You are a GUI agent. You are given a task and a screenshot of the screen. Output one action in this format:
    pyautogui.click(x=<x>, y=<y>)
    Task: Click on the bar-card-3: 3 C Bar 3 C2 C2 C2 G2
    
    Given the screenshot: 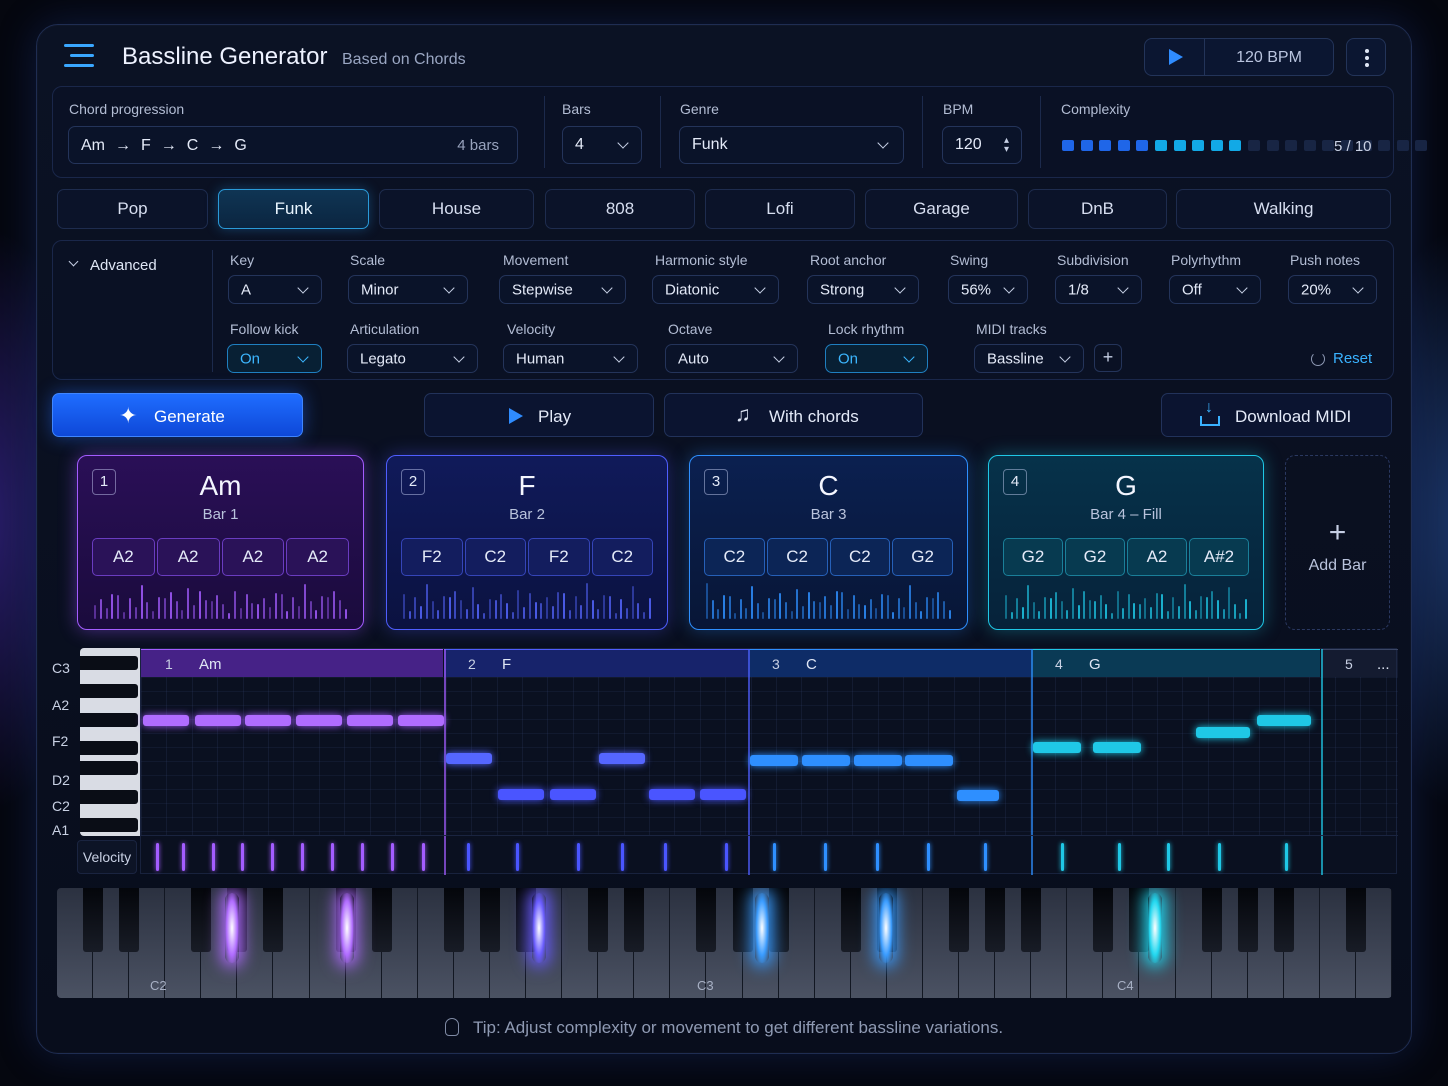 What is the action you would take?
    pyautogui.click(x=828, y=542)
    